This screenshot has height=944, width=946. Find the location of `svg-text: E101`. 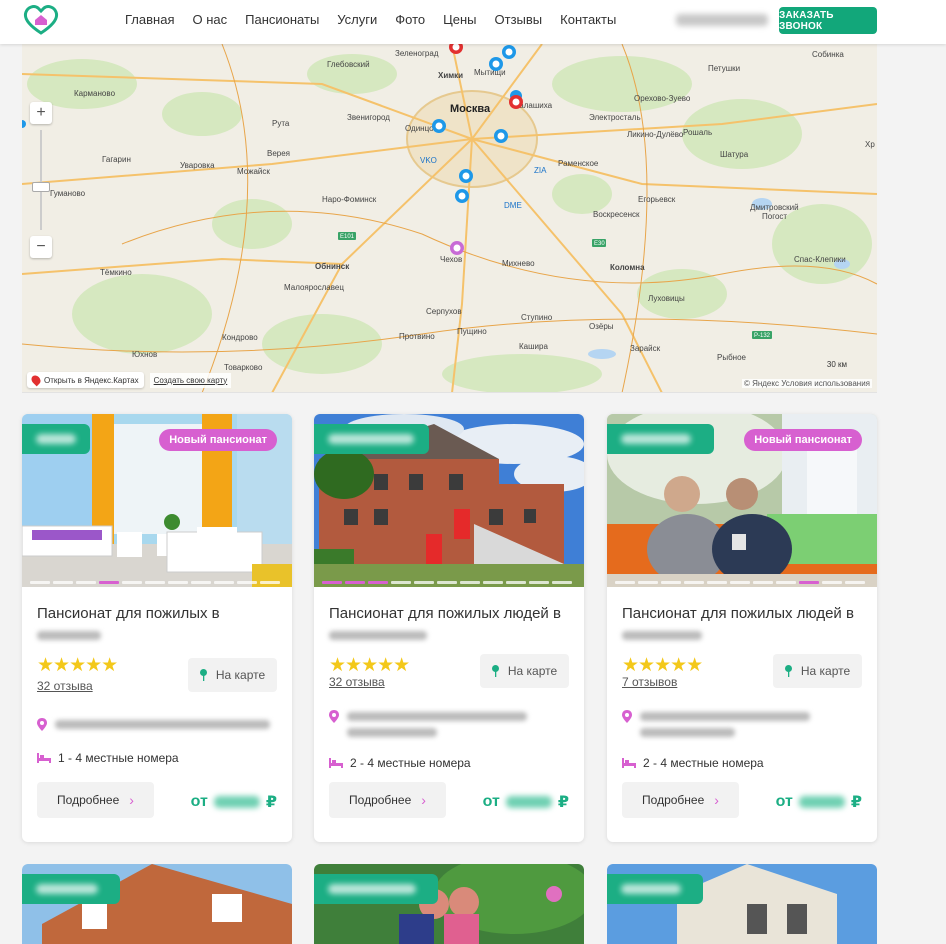

svg-text: E101 is located at coordinates (347, 237).